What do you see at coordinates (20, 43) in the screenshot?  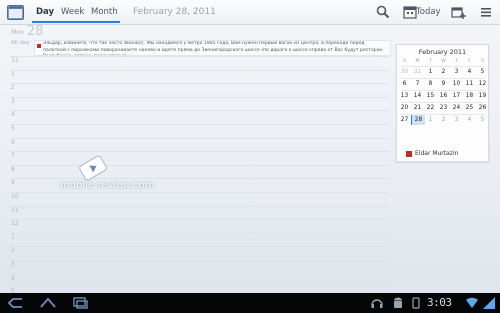 I see `all-day-label: All day` at bounding box center [20, 43].